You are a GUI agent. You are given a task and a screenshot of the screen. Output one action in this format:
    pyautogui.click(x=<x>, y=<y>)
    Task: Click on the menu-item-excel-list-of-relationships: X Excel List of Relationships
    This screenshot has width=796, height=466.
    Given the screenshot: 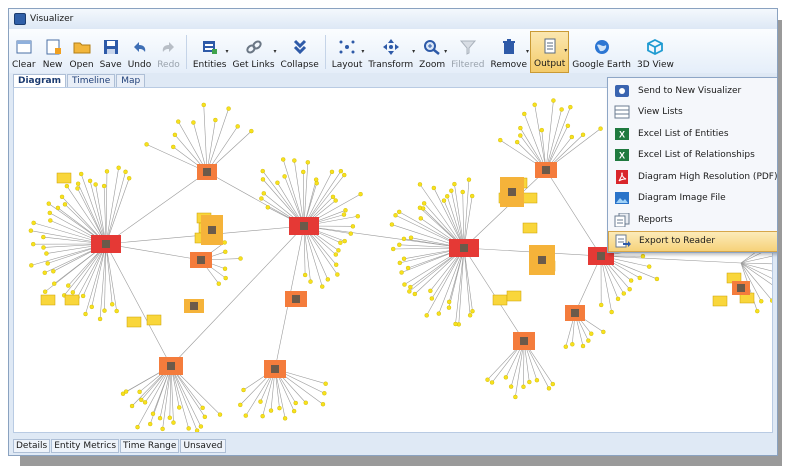 What is the action you would take?
    pyautogui.click(x=692, y=156)
    